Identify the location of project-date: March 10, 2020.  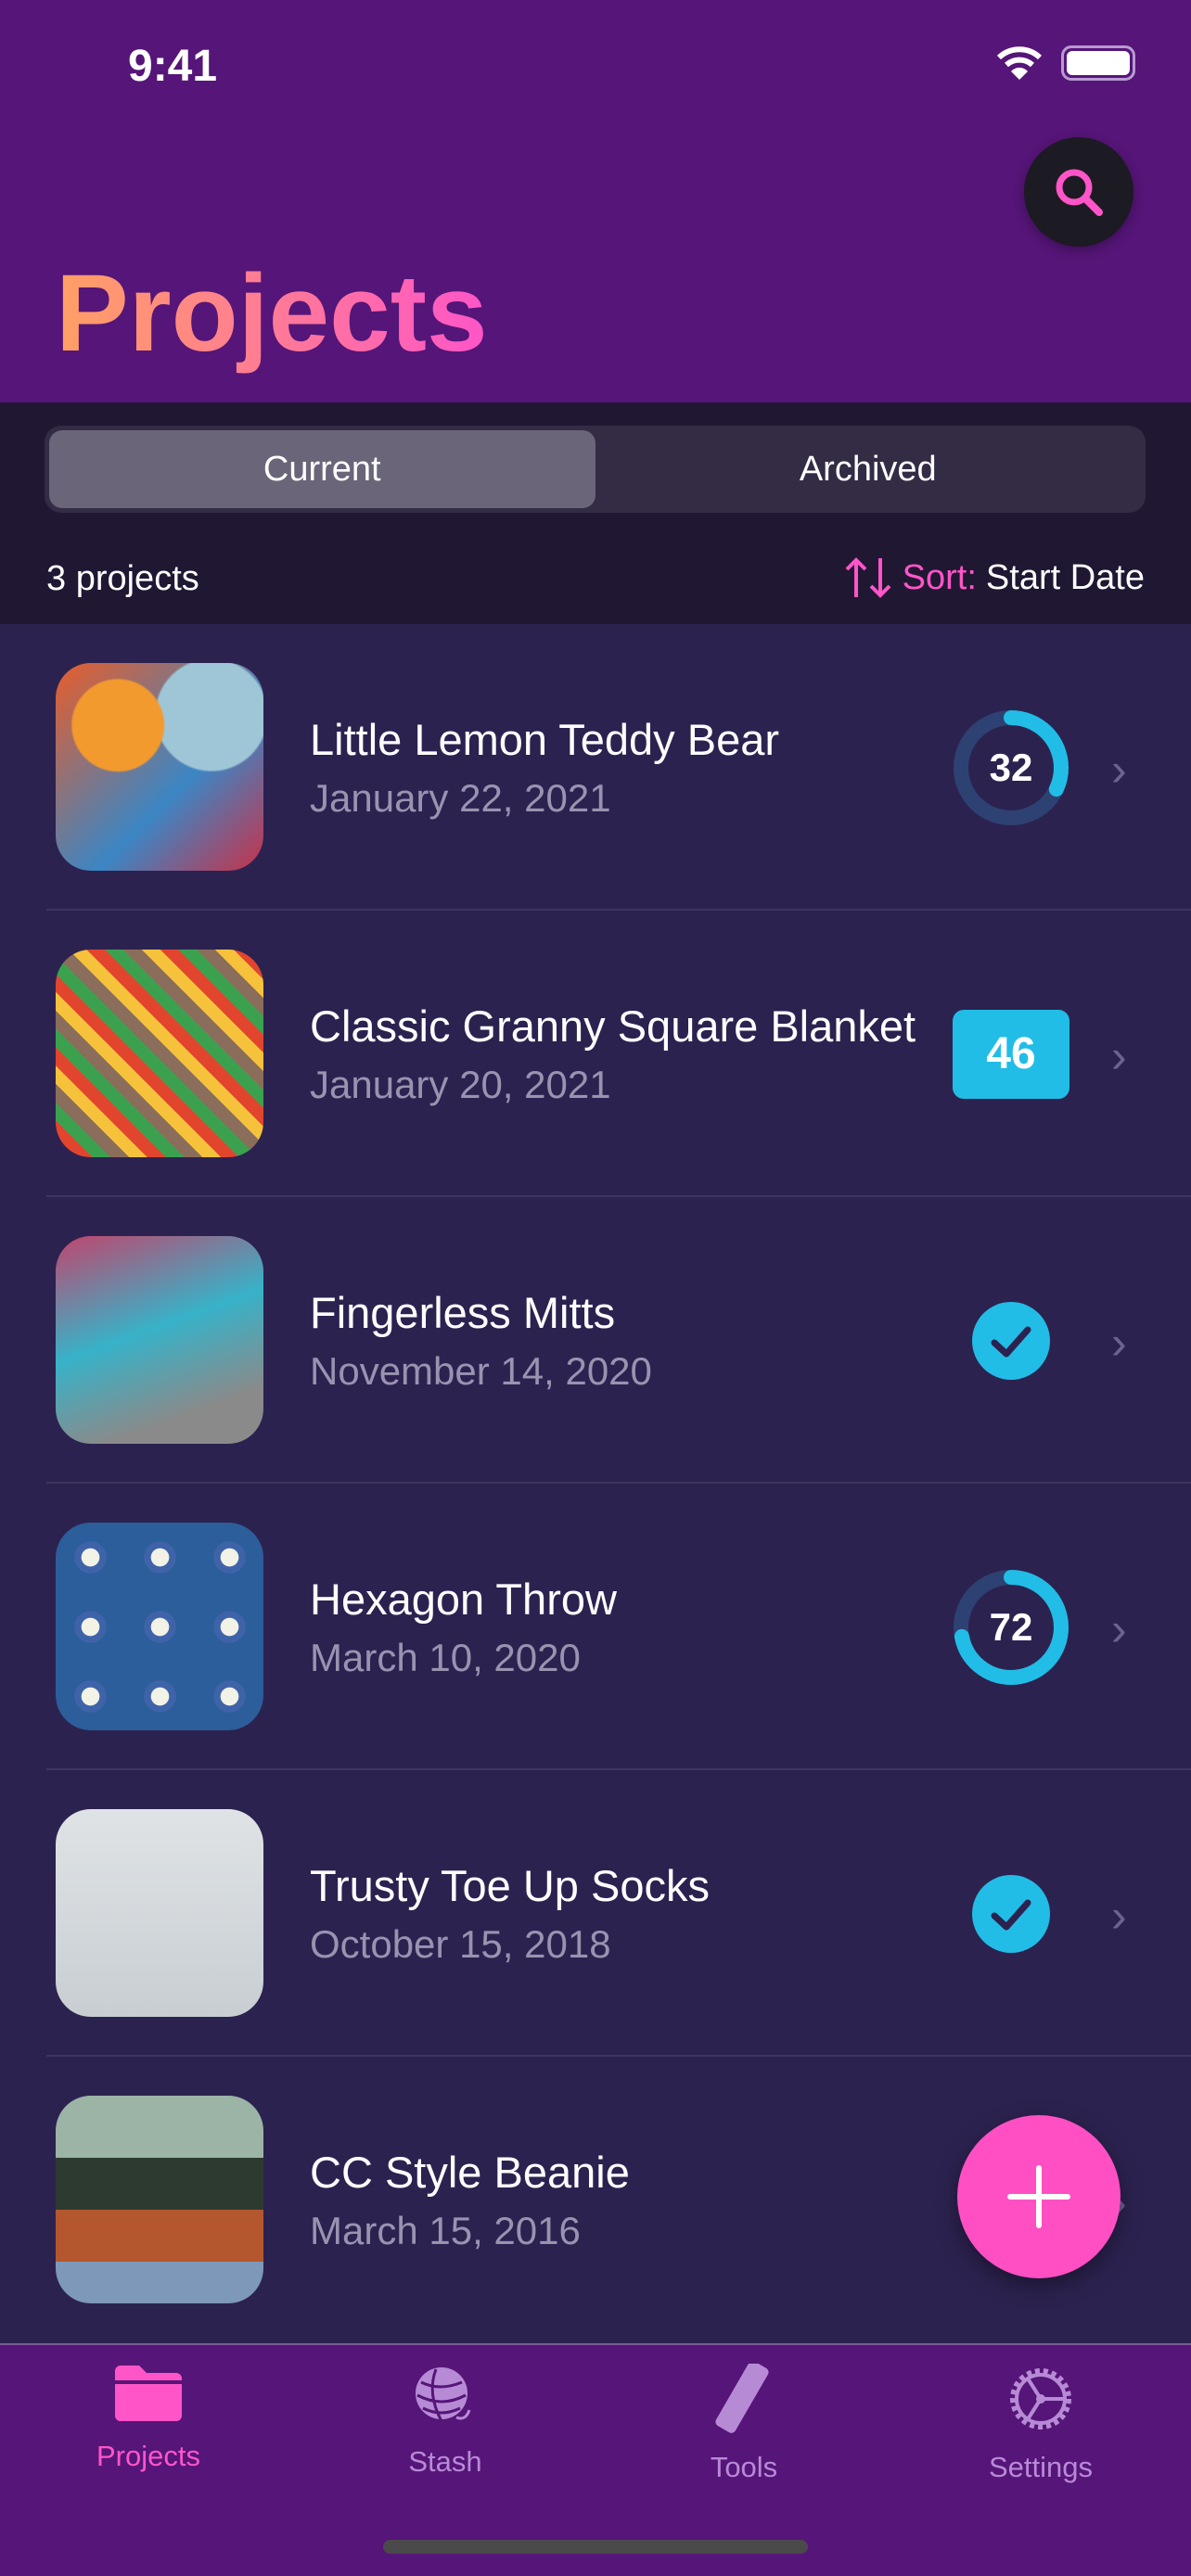
(445, 1657).